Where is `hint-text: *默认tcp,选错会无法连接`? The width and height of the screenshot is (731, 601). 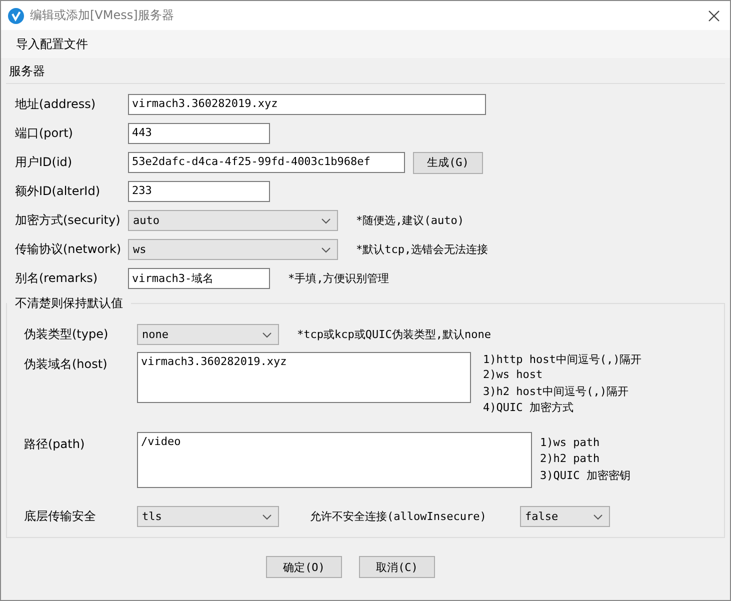 hint-text: *默认tcp,选错会无法连接 is located at coordinates (422, 249).